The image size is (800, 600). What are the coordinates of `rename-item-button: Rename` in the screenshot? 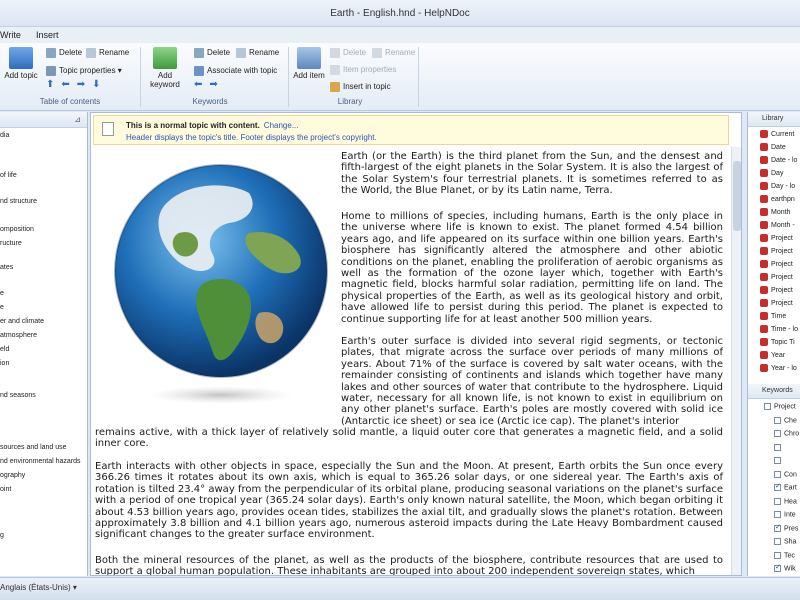 It's located at (393, 53).